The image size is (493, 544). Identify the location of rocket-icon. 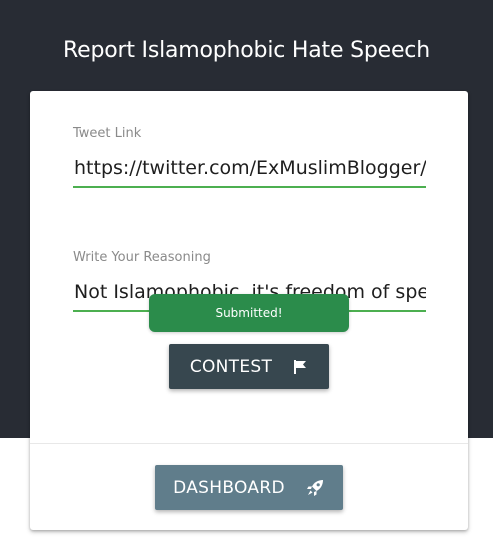
(315, 488).